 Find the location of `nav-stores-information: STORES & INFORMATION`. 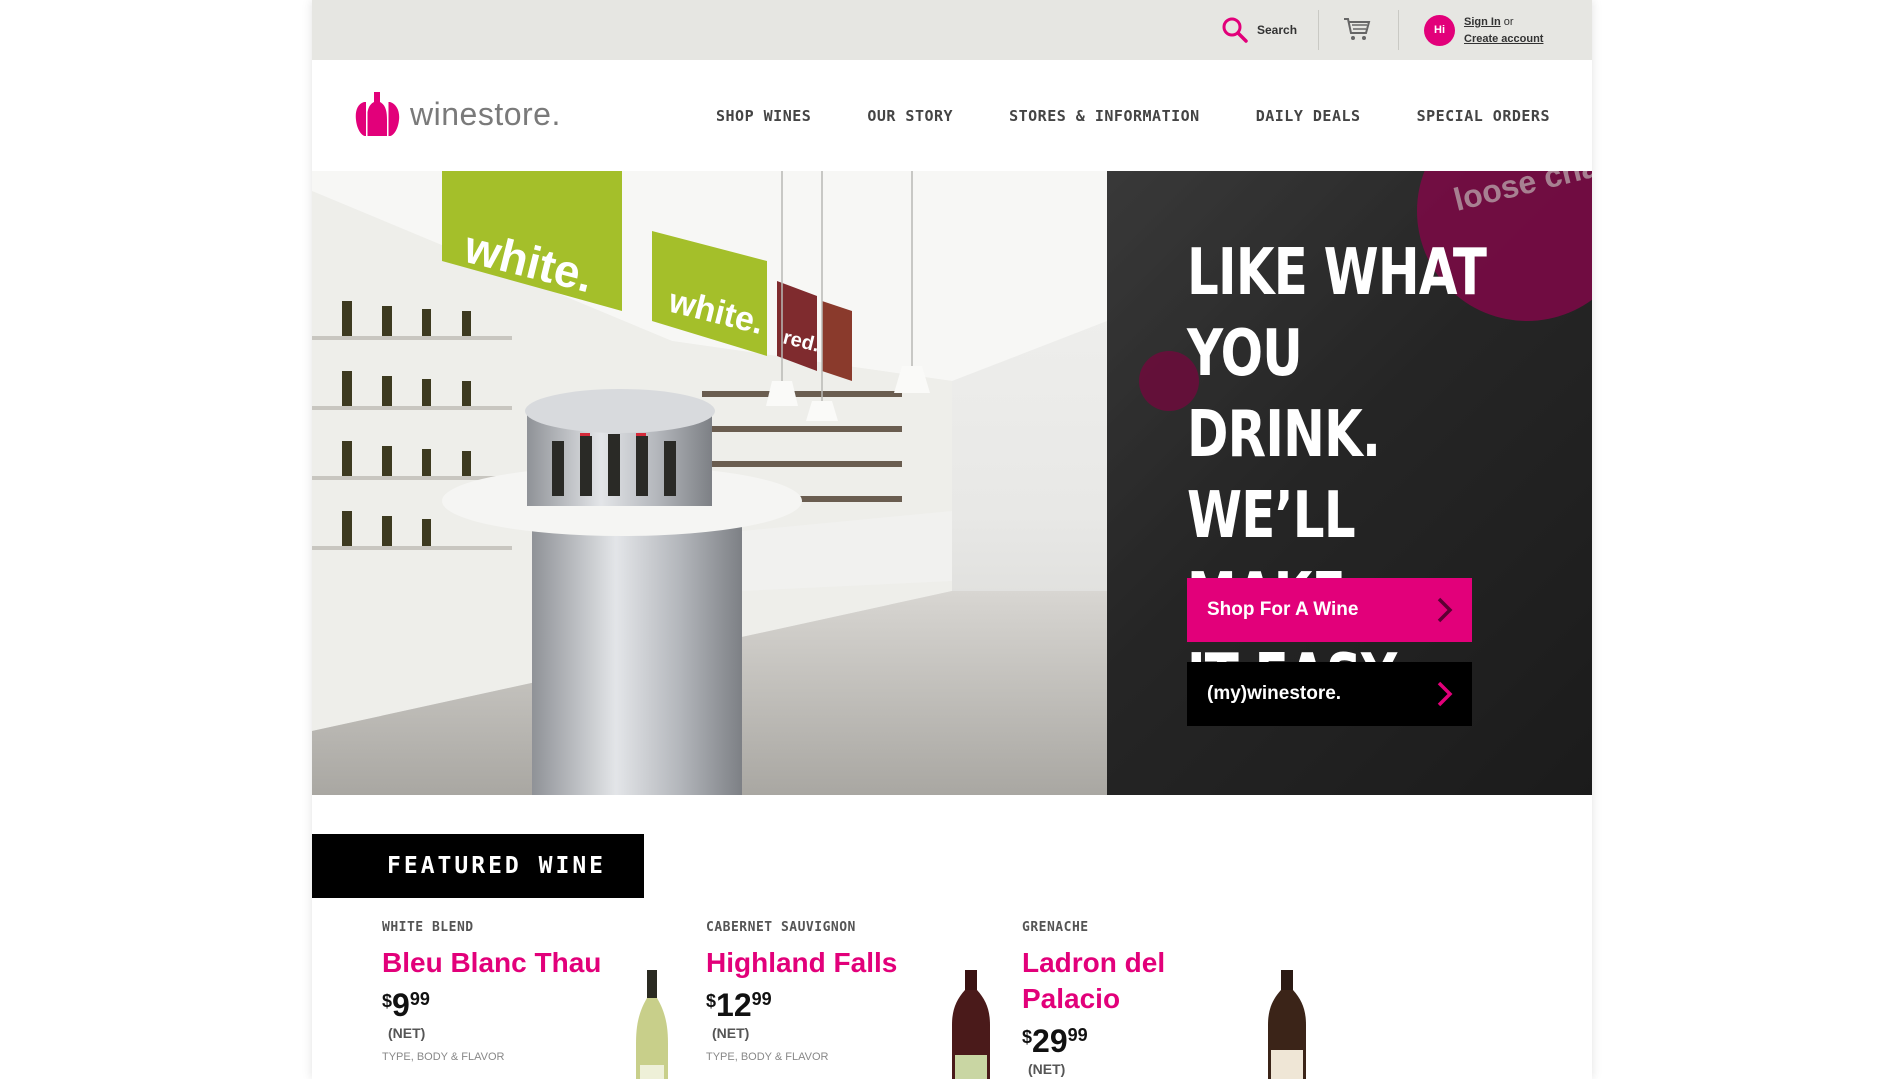

nav-stores-information: STORES & INFORMATION is located at coordinates (1104, 116).